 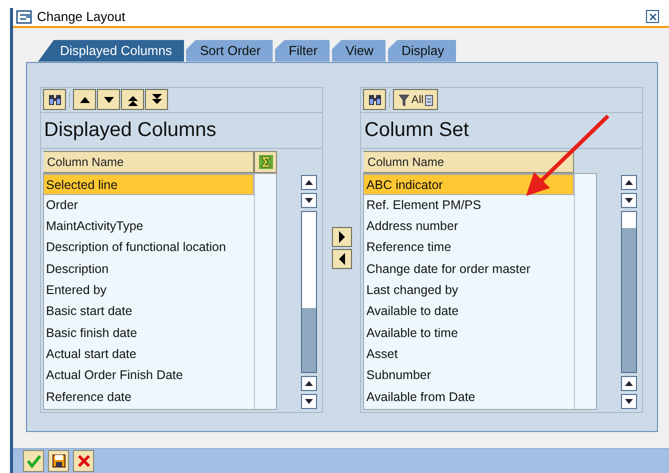 I want to click on sigma-icon, so click(x=265, y=161).